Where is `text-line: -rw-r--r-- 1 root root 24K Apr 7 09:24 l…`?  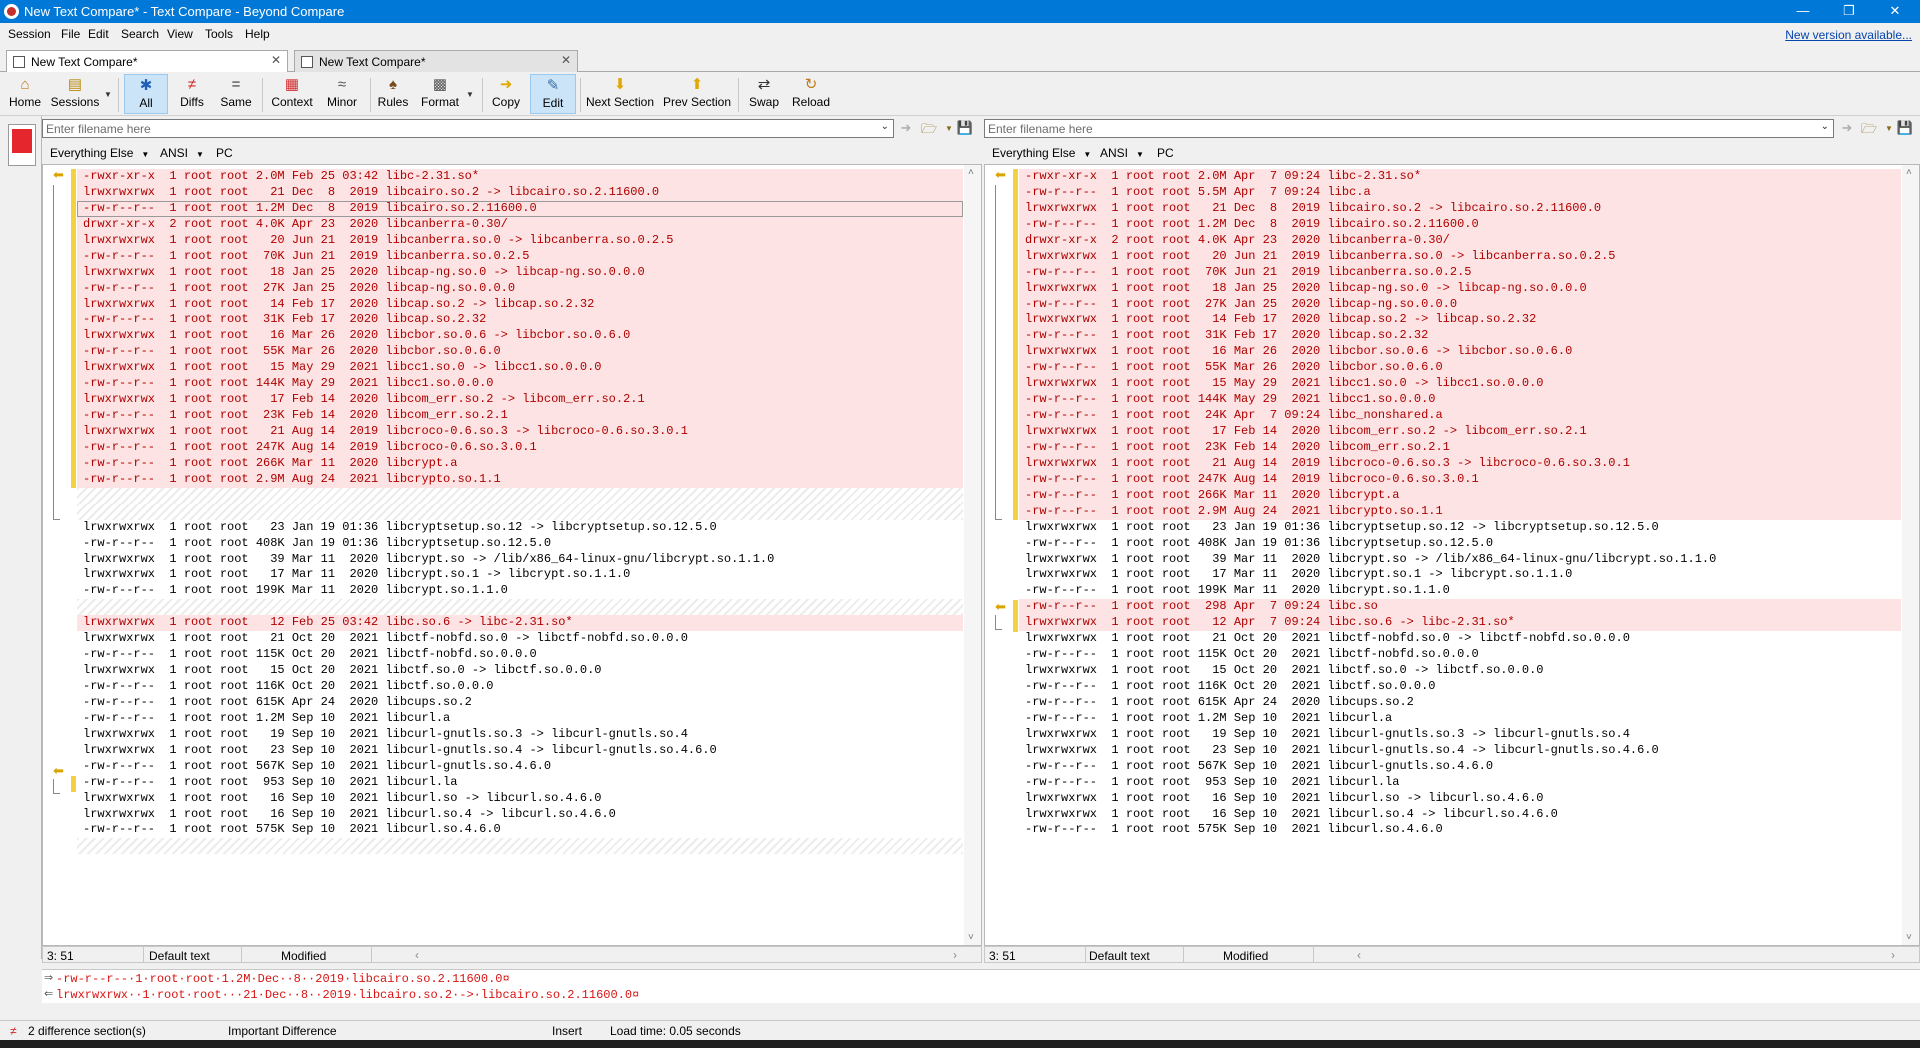
text-line: -rw-r--r-- 1 root root 24K Apr 7 09:24 l… is located at coordinates (1460, 416).